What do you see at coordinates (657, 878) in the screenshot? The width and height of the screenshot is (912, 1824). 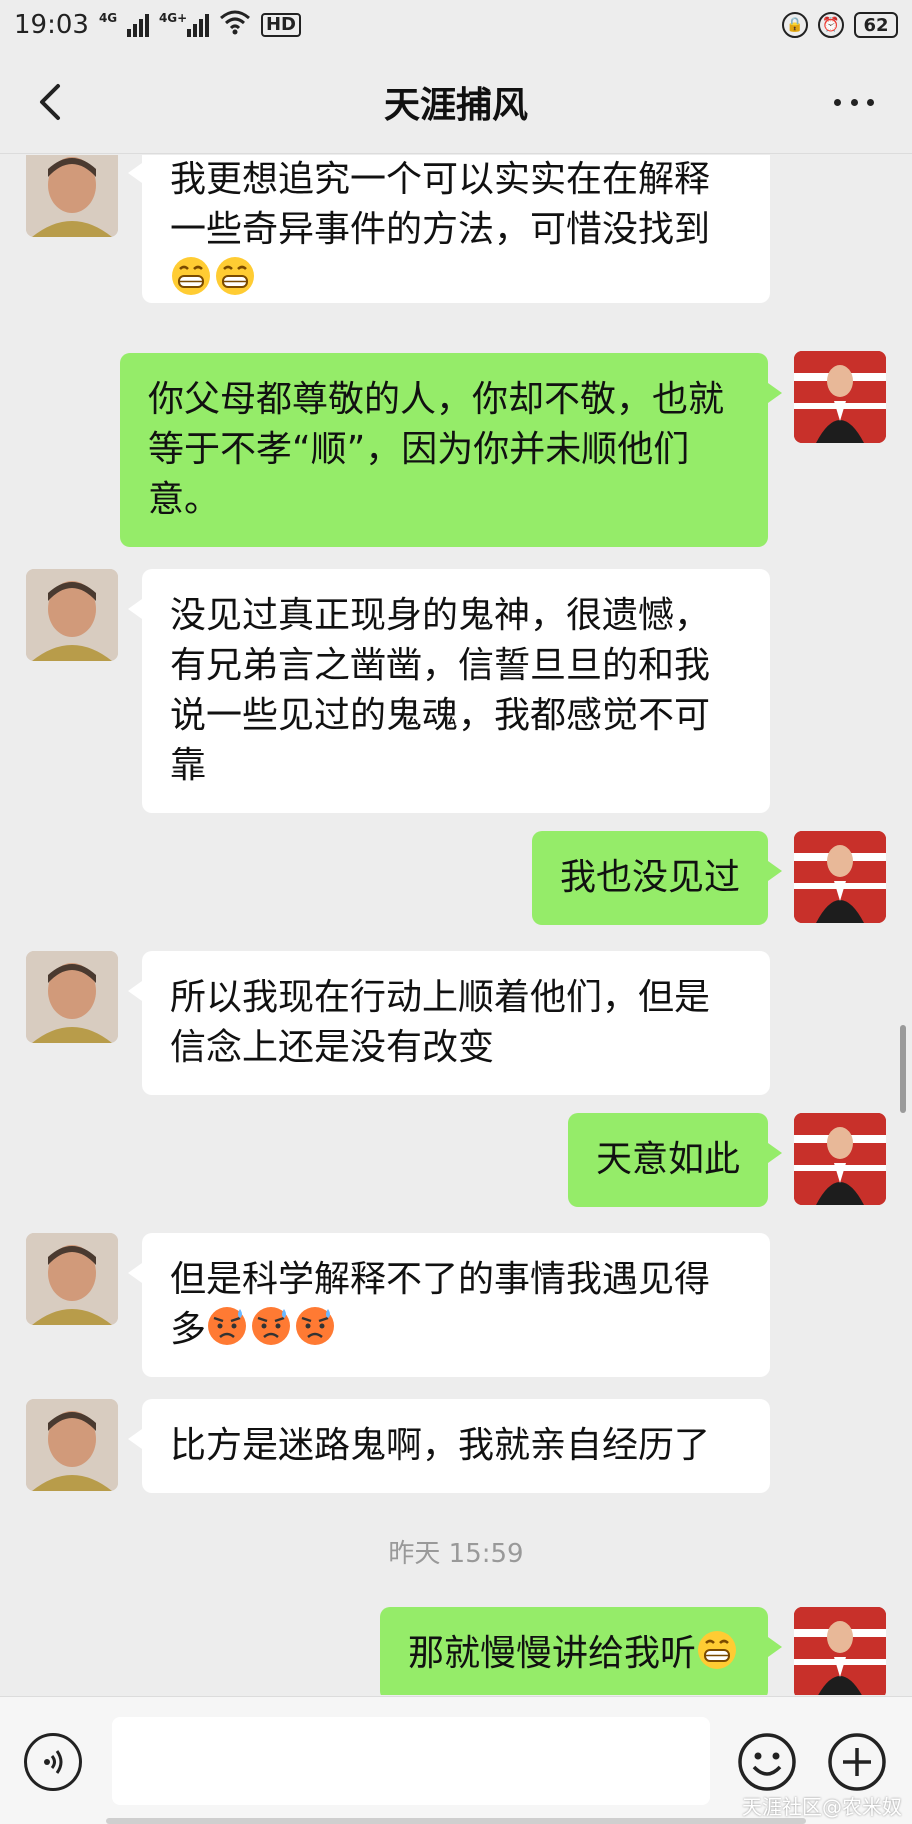 I see `message-bubble: 我也没见过` at bounding box center [657, 878].